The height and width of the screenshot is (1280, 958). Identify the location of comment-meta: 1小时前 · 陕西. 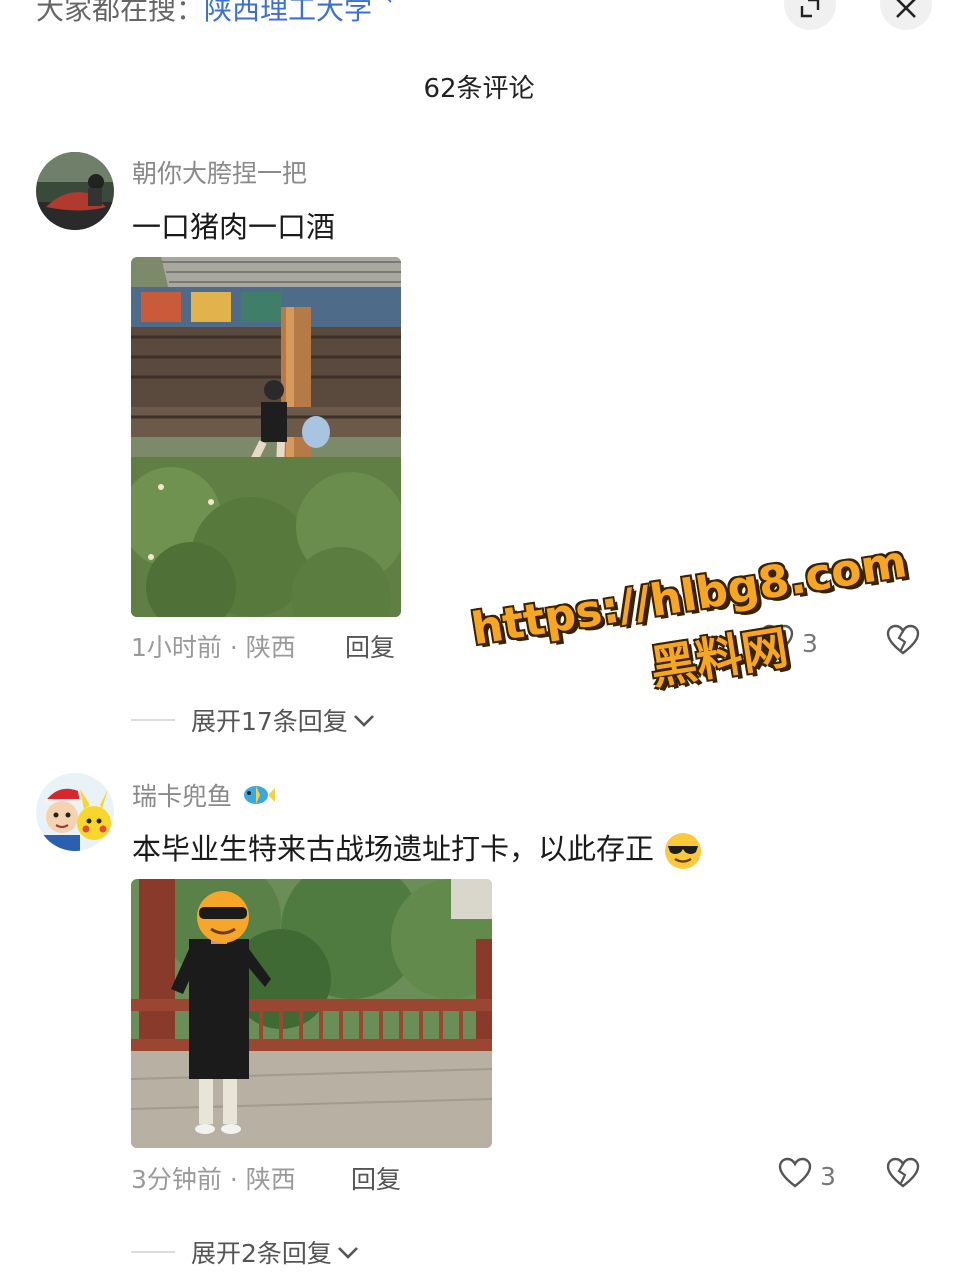
(213, 647).